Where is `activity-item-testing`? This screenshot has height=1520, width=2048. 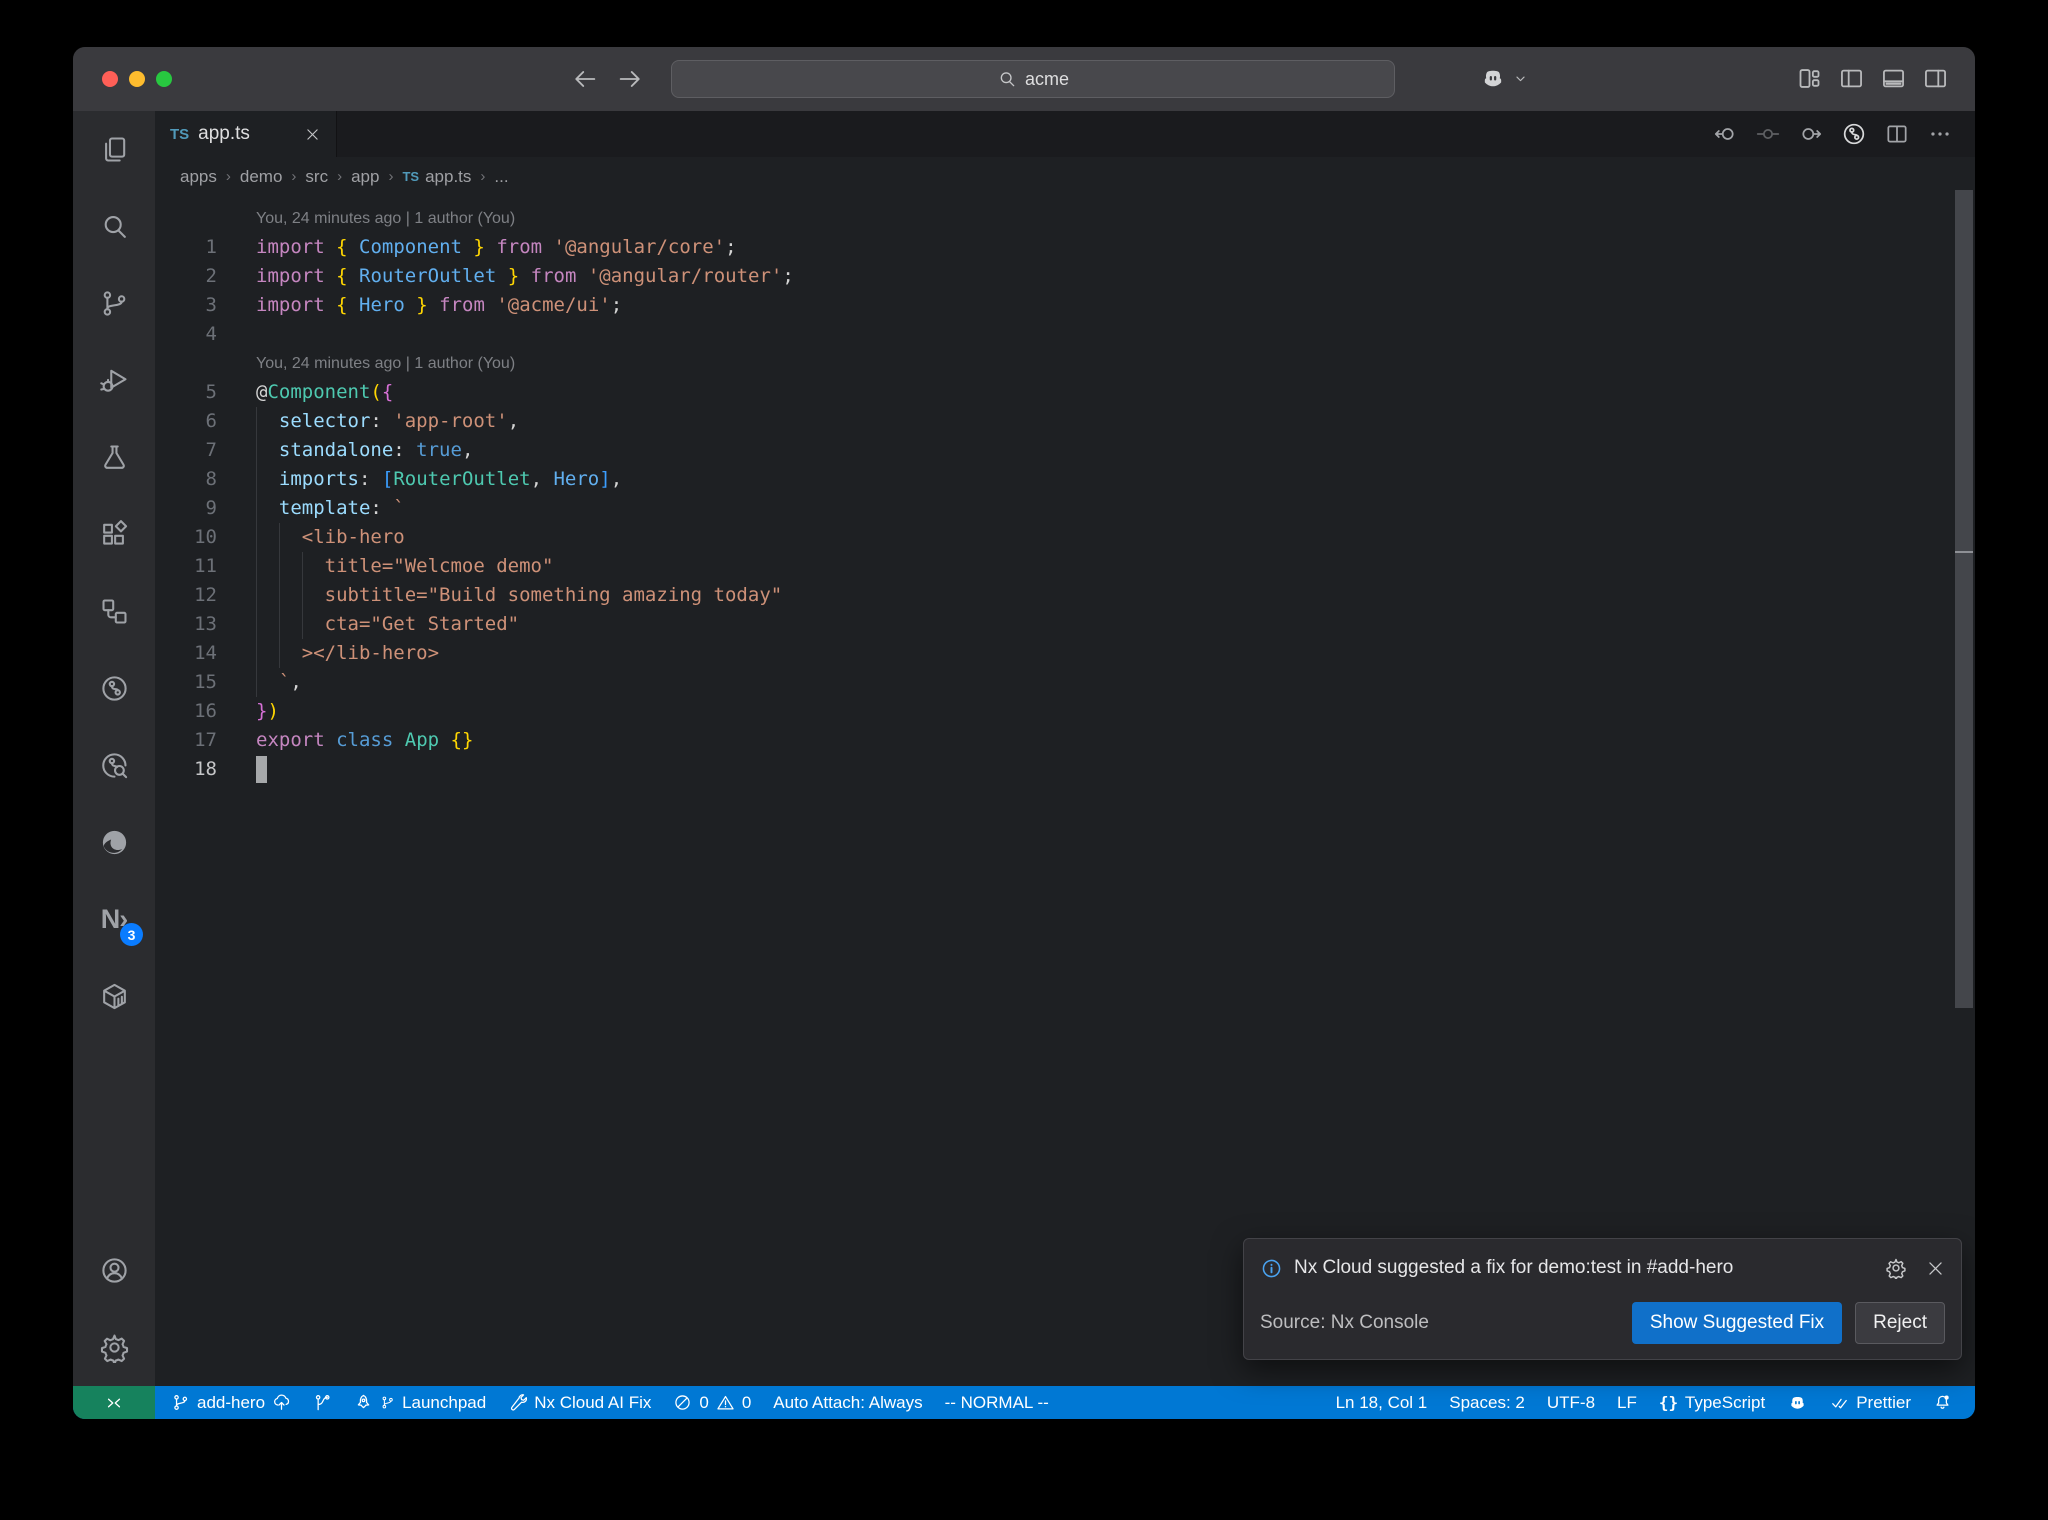 activity-item-testing is located at coordinates (114, 457).